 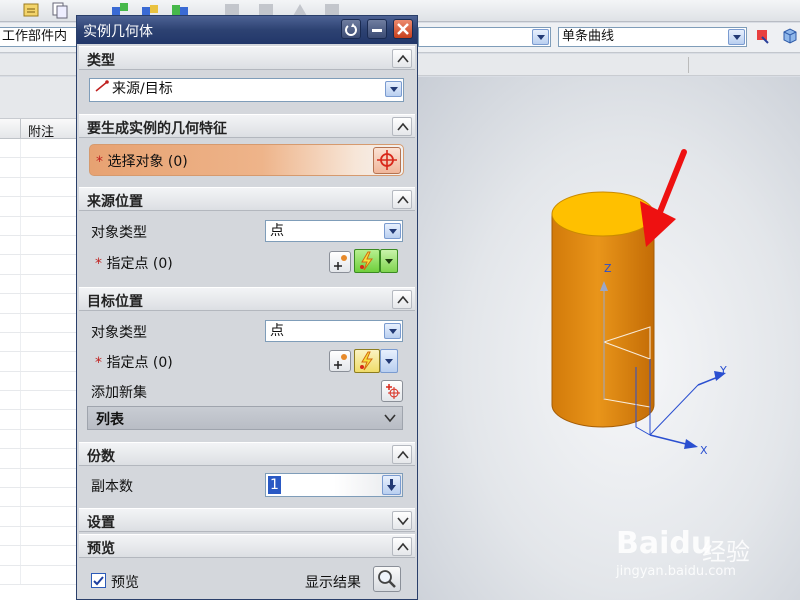 I want to click on copy-icon, so click(x=60, y=10).